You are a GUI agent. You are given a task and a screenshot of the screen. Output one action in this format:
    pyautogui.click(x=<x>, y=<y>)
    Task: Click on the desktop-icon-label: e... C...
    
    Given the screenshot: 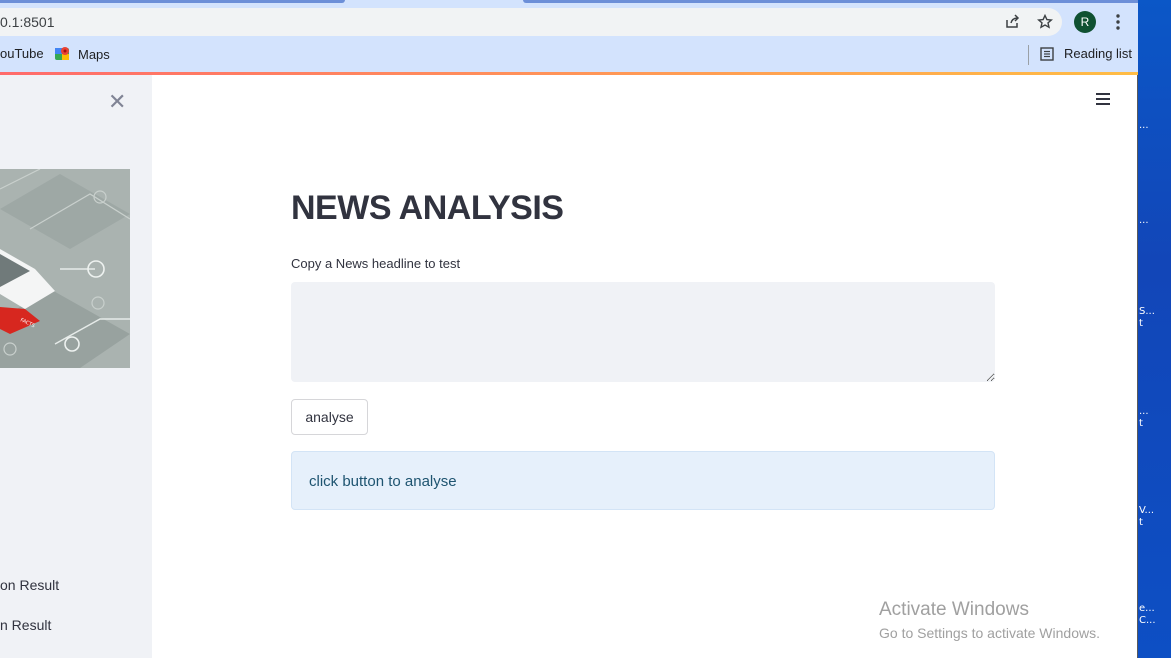 What is the action you would take?
    pyautogui.click(x=1147, y=615)
    